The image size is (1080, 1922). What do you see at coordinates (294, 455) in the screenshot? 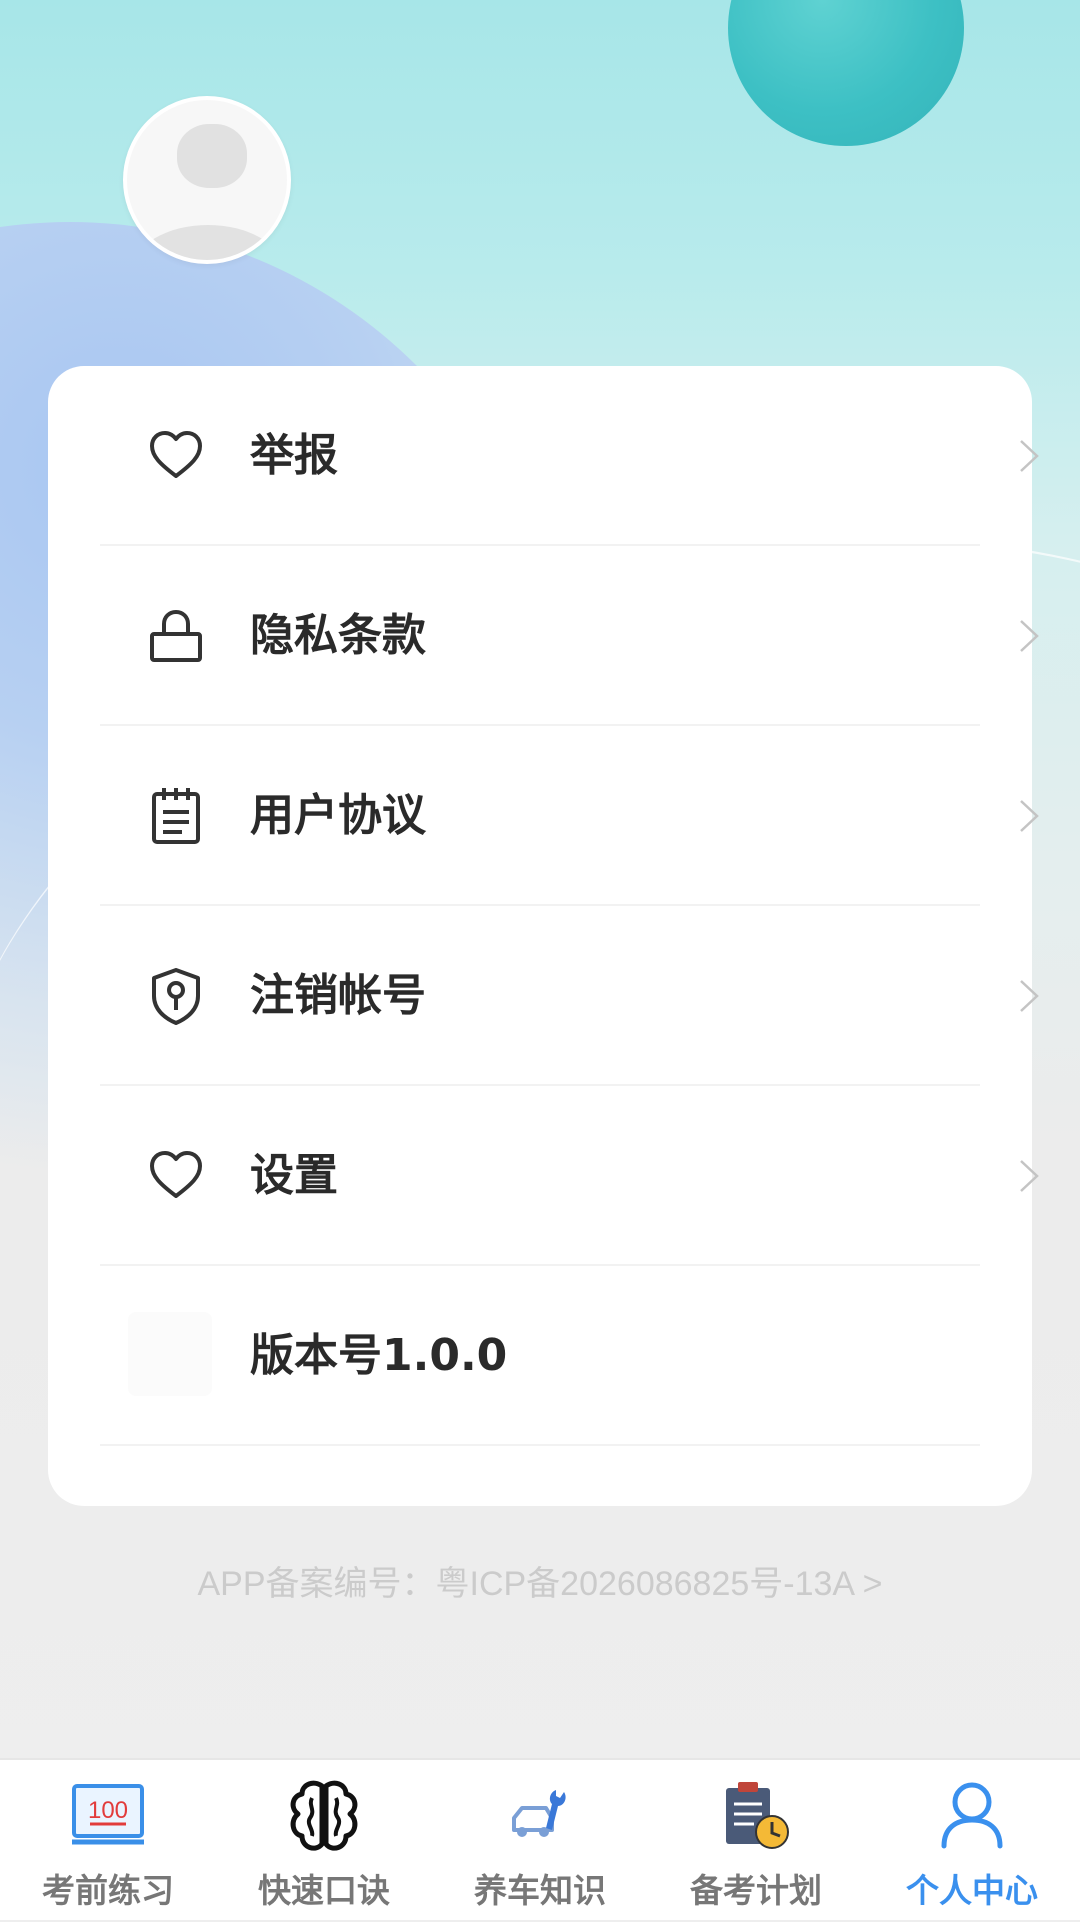
I see `menu-item-label: 举报` at bounding box center [294, 455].